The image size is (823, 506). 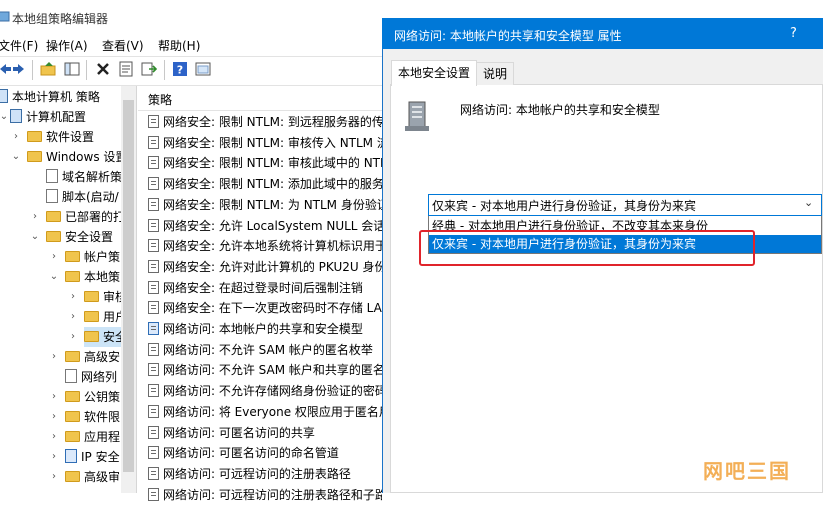 I want to click on tree-item-ip-security: IP 安全, so click(x=92, y=457).